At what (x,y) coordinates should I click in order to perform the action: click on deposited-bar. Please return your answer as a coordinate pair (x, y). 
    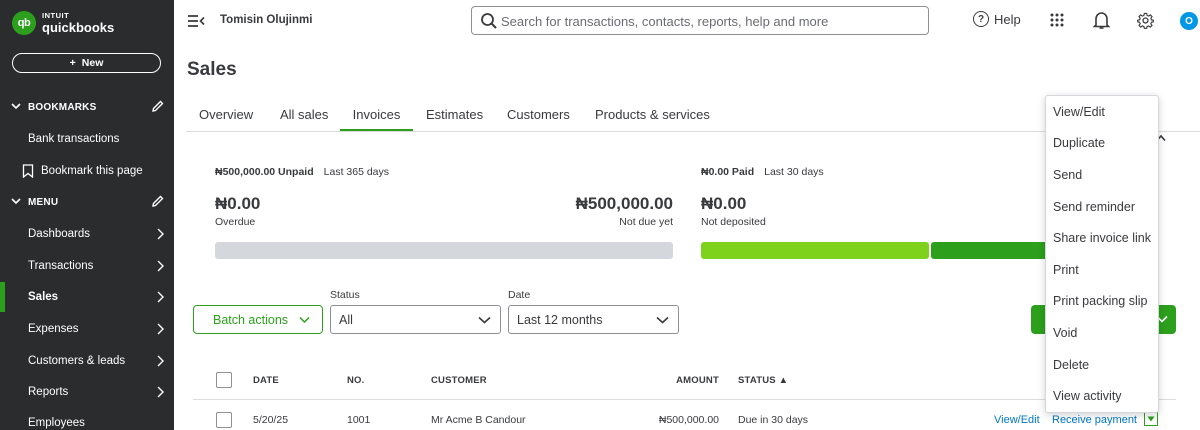
    Looking at the image, I should click on (988, 250).